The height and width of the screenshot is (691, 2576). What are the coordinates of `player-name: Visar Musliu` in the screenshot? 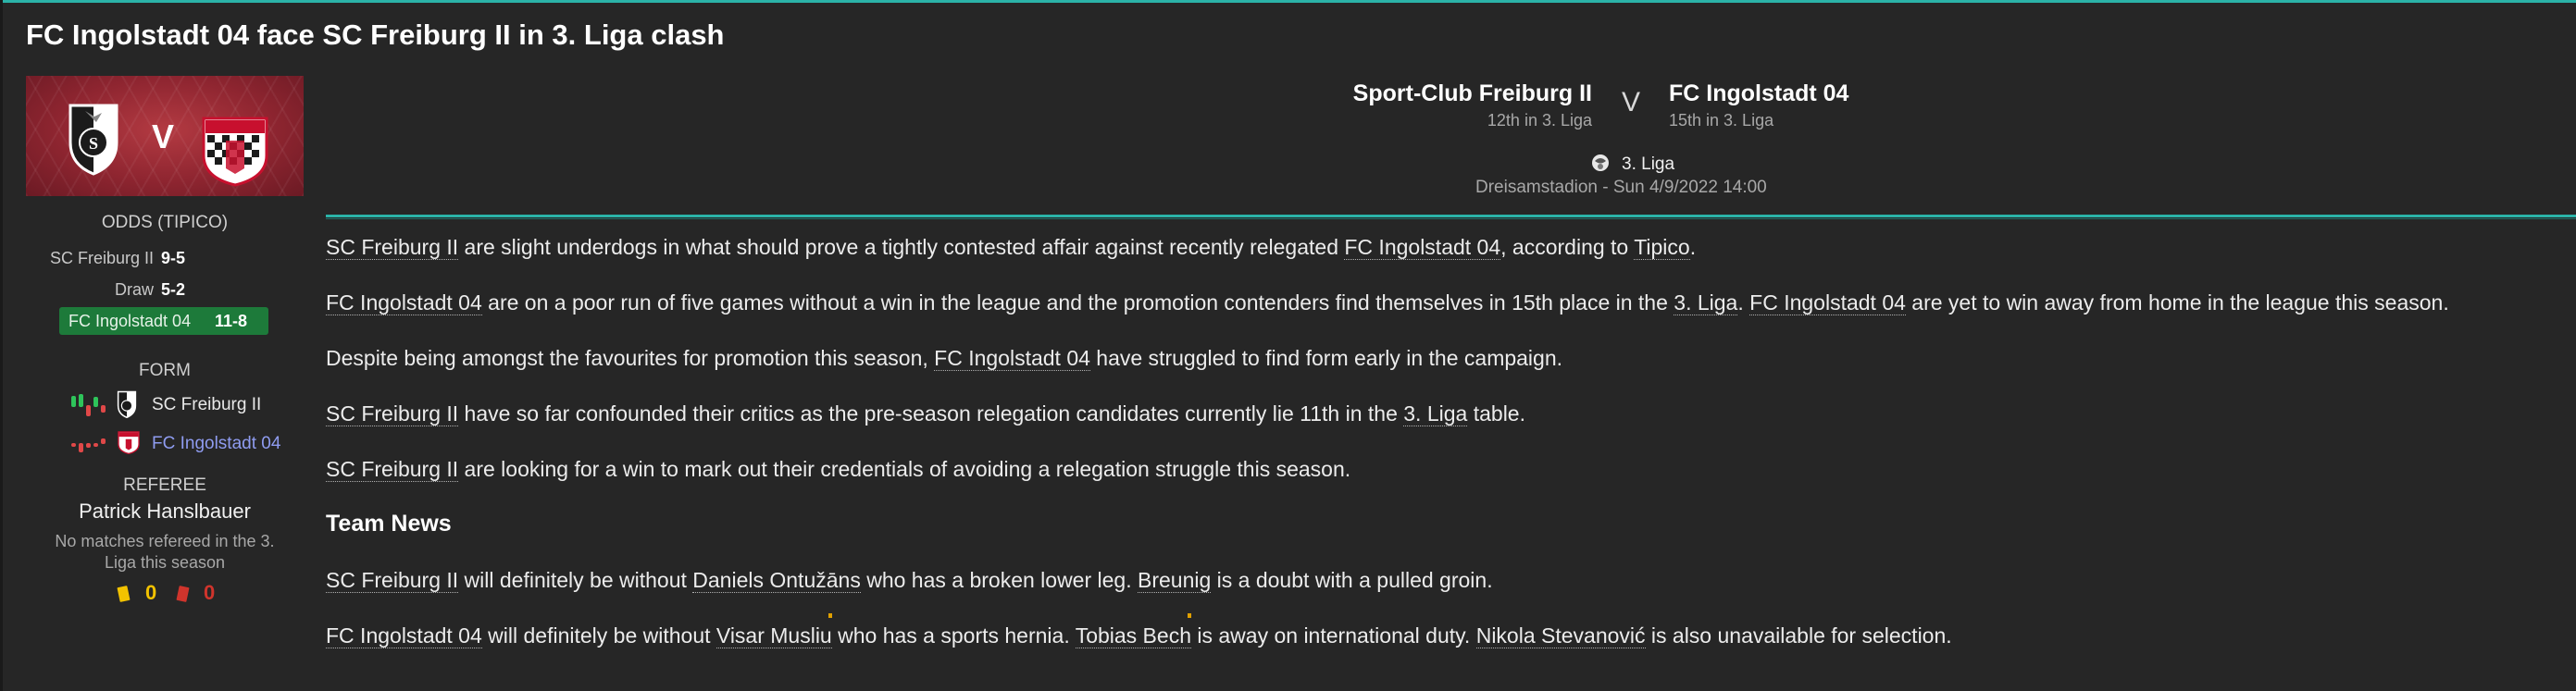 It's located at (774, 635).